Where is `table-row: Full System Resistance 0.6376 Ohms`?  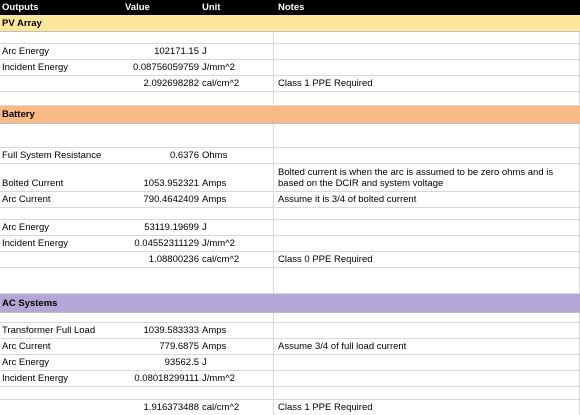 table-row: Full System Resistance 0.6376 Ohms is located at coordinates (290, 156).